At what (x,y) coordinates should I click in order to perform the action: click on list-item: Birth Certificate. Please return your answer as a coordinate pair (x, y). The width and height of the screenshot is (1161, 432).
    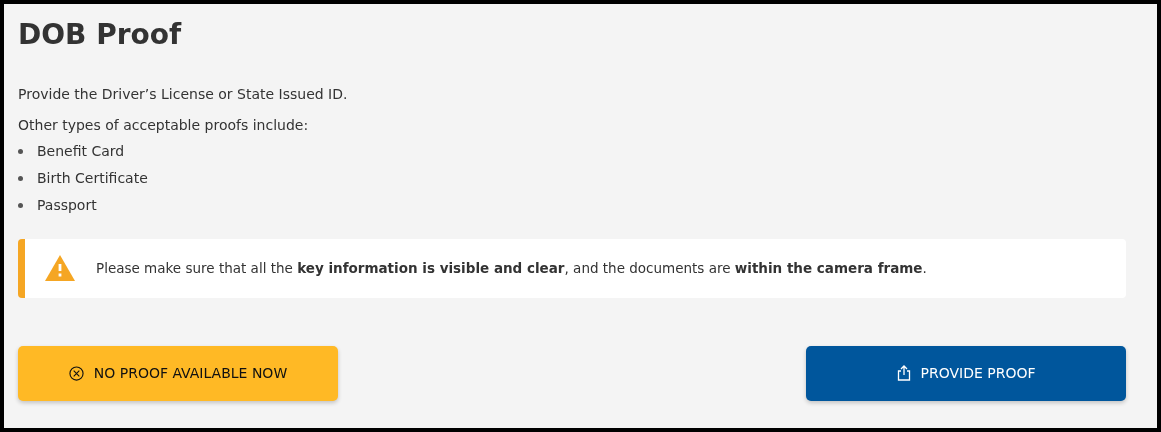
    Looking at the image, I should click on (92, 178).